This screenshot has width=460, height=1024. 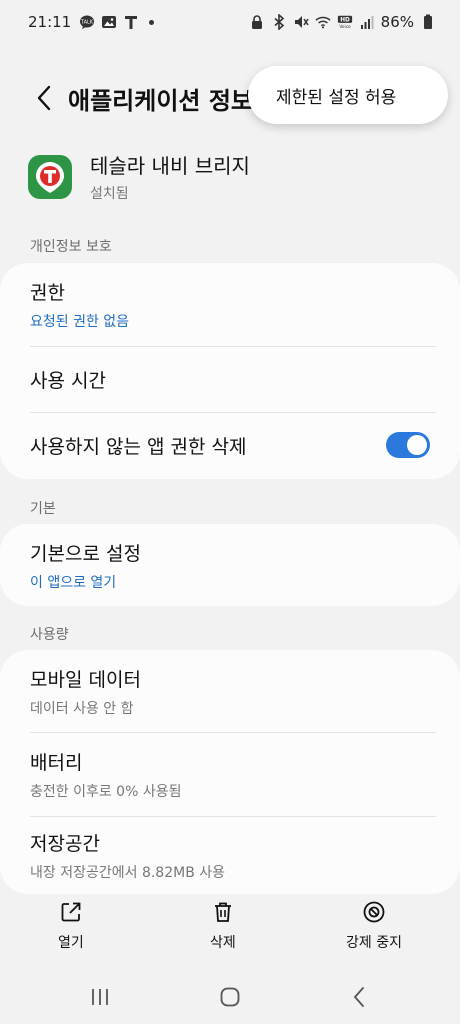 I want to click on status-time: 21:11, so click(x=50, y=22).